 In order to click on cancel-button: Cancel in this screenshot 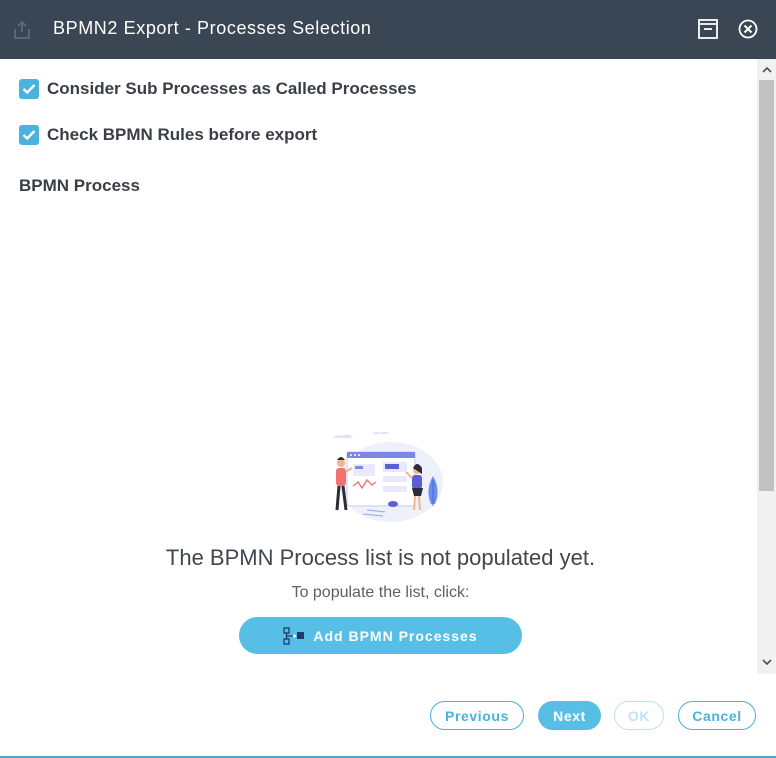, I will do `click(717, 715)`.